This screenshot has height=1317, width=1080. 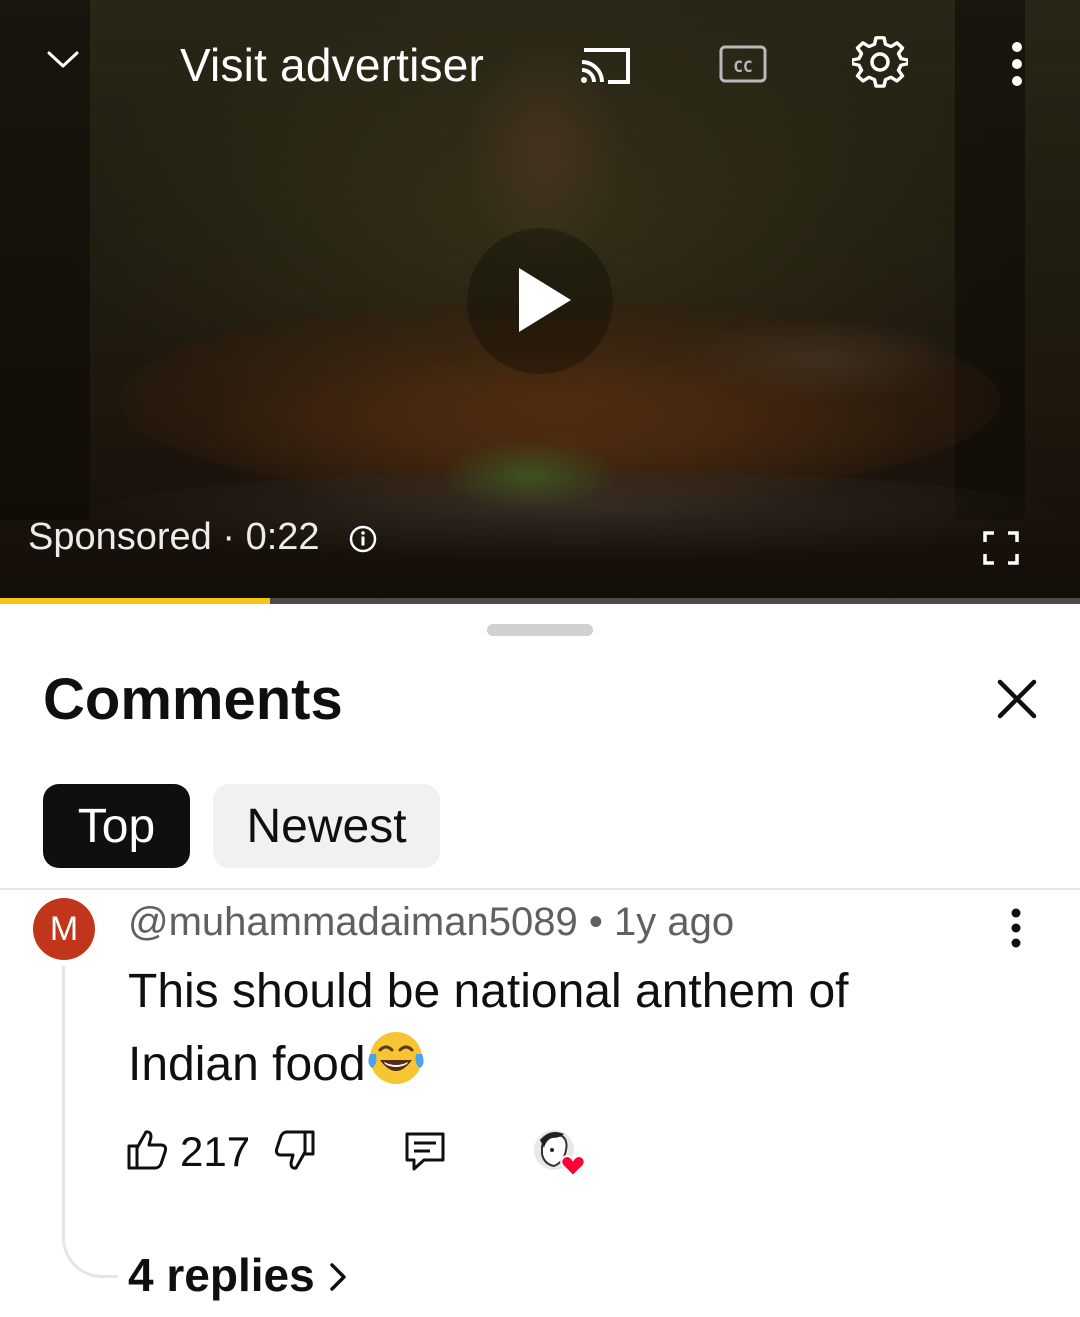 What do you see at coordinates (221, 1275) in the screenshot?
I see `replies-link: 4 replies` at bounding box center [221, 1275].